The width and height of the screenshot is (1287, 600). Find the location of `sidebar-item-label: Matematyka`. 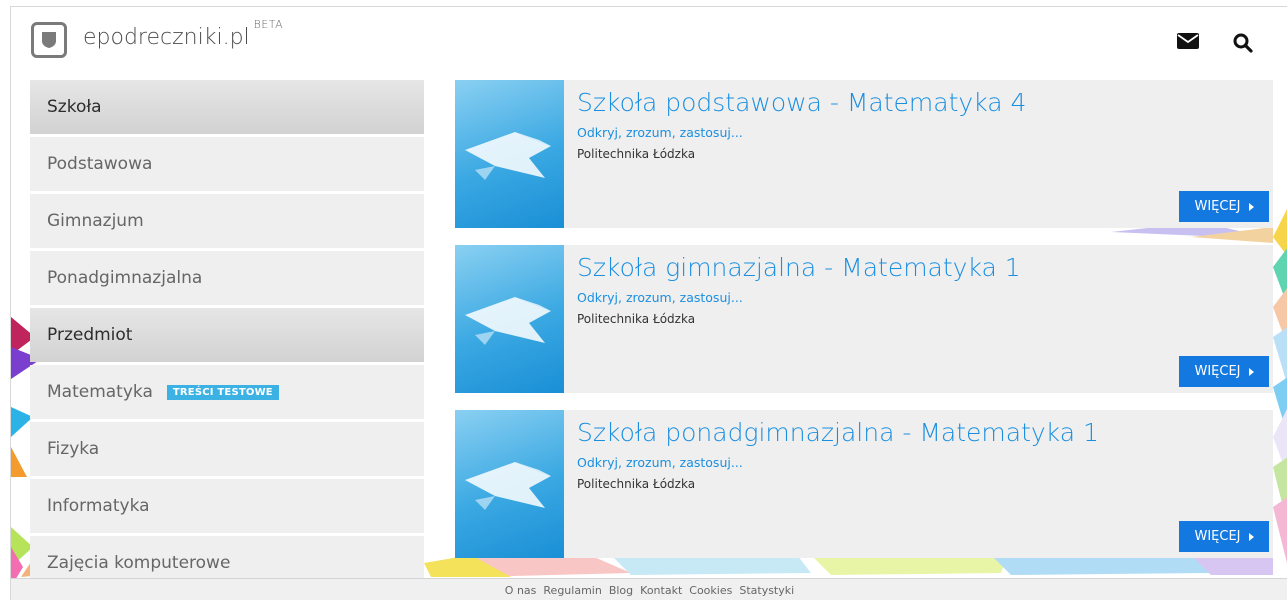

sidebar-item-label: Matematyka is located at coordinates (100, 392).